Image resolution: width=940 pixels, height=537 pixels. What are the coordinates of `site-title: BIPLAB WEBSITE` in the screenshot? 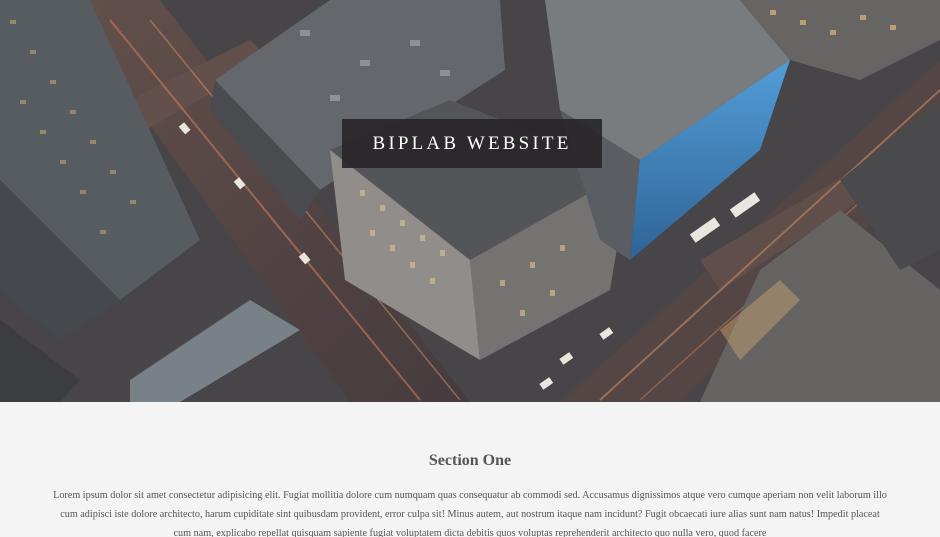 It's located at (472, 143).